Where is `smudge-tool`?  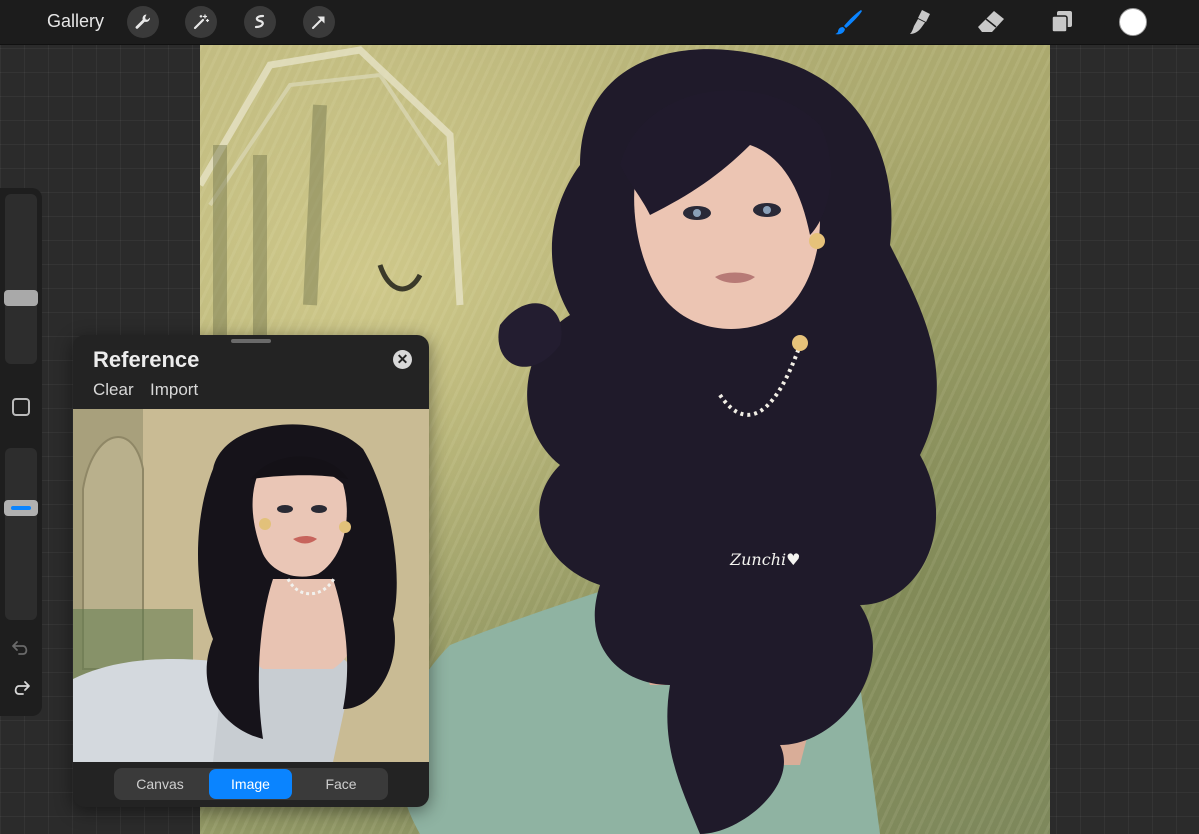
smudge-tool is located at coordinates (920, 22).